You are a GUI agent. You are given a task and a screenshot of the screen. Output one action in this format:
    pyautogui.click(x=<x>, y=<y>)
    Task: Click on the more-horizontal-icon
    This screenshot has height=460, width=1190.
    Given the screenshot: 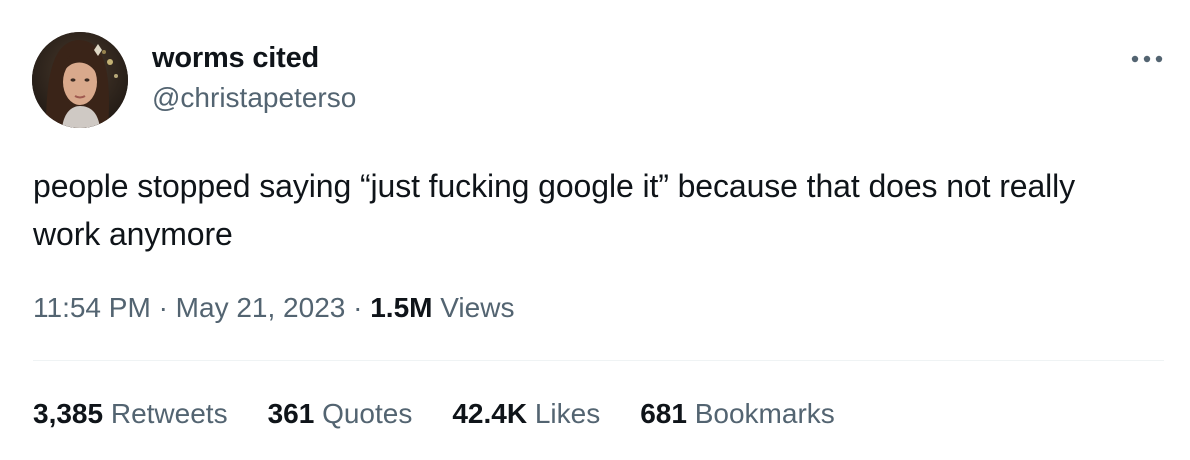 What is the action you would take?
    pyautogui.click(x=1147, y=59)
    